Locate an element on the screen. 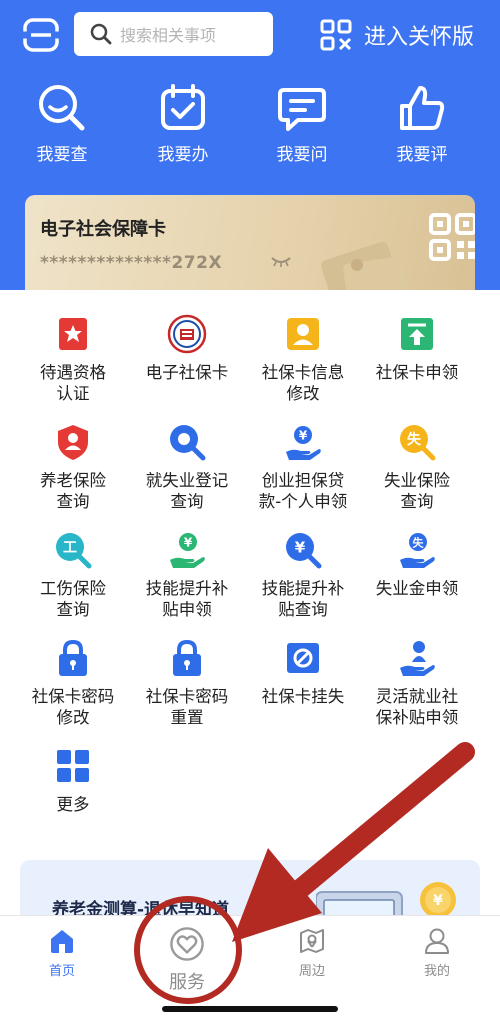  tab-profile: 我的 is located at coordinates (437, 952).